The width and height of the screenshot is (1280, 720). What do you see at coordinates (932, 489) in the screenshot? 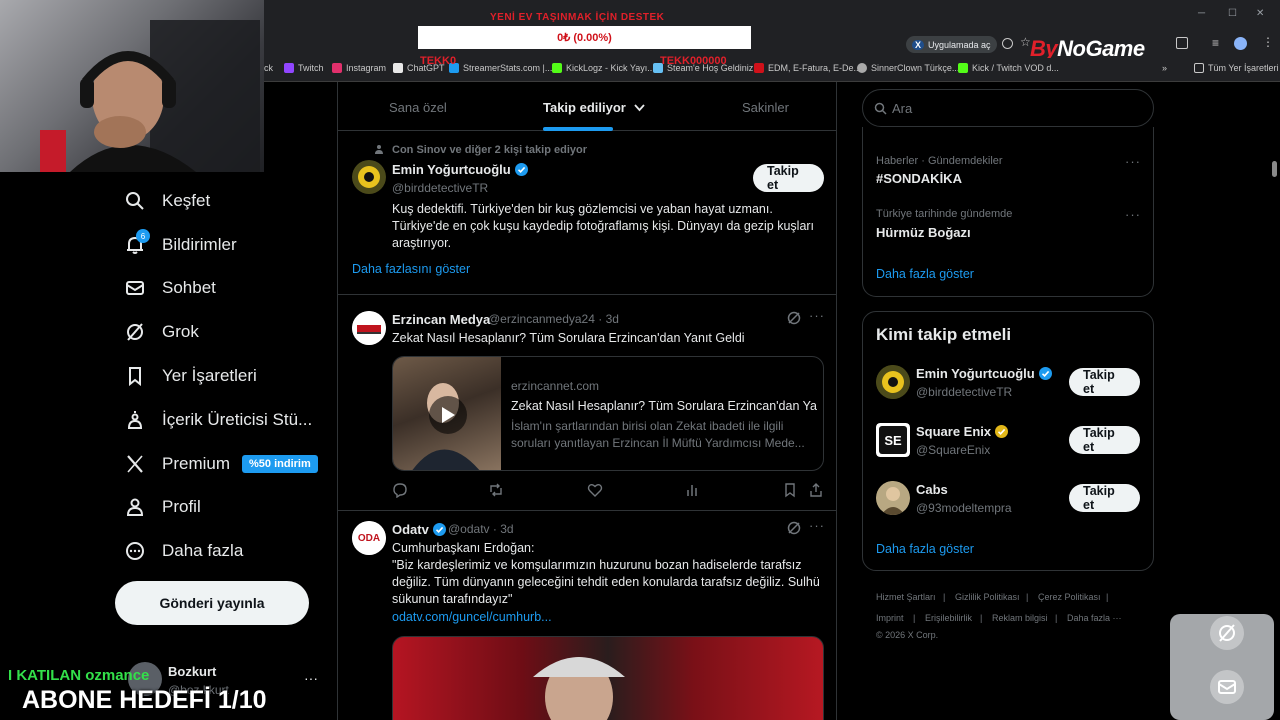
I see `suggestion-name: Cabs` at bounding box center [932, 489].